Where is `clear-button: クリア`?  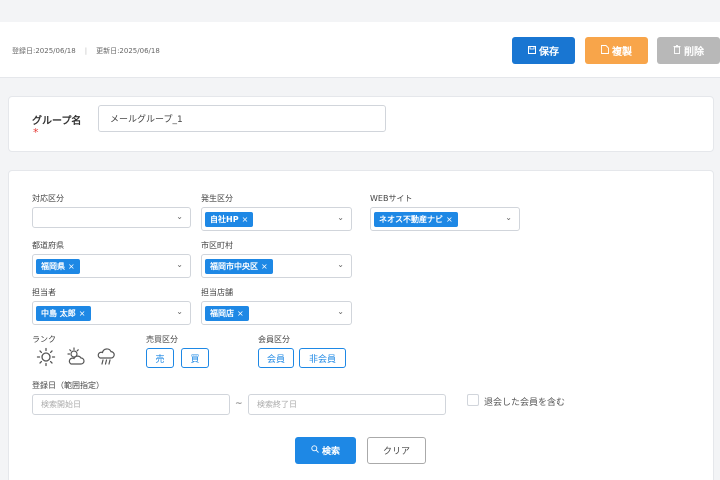
clear-button: クリア is located at coordinates (396, 450).